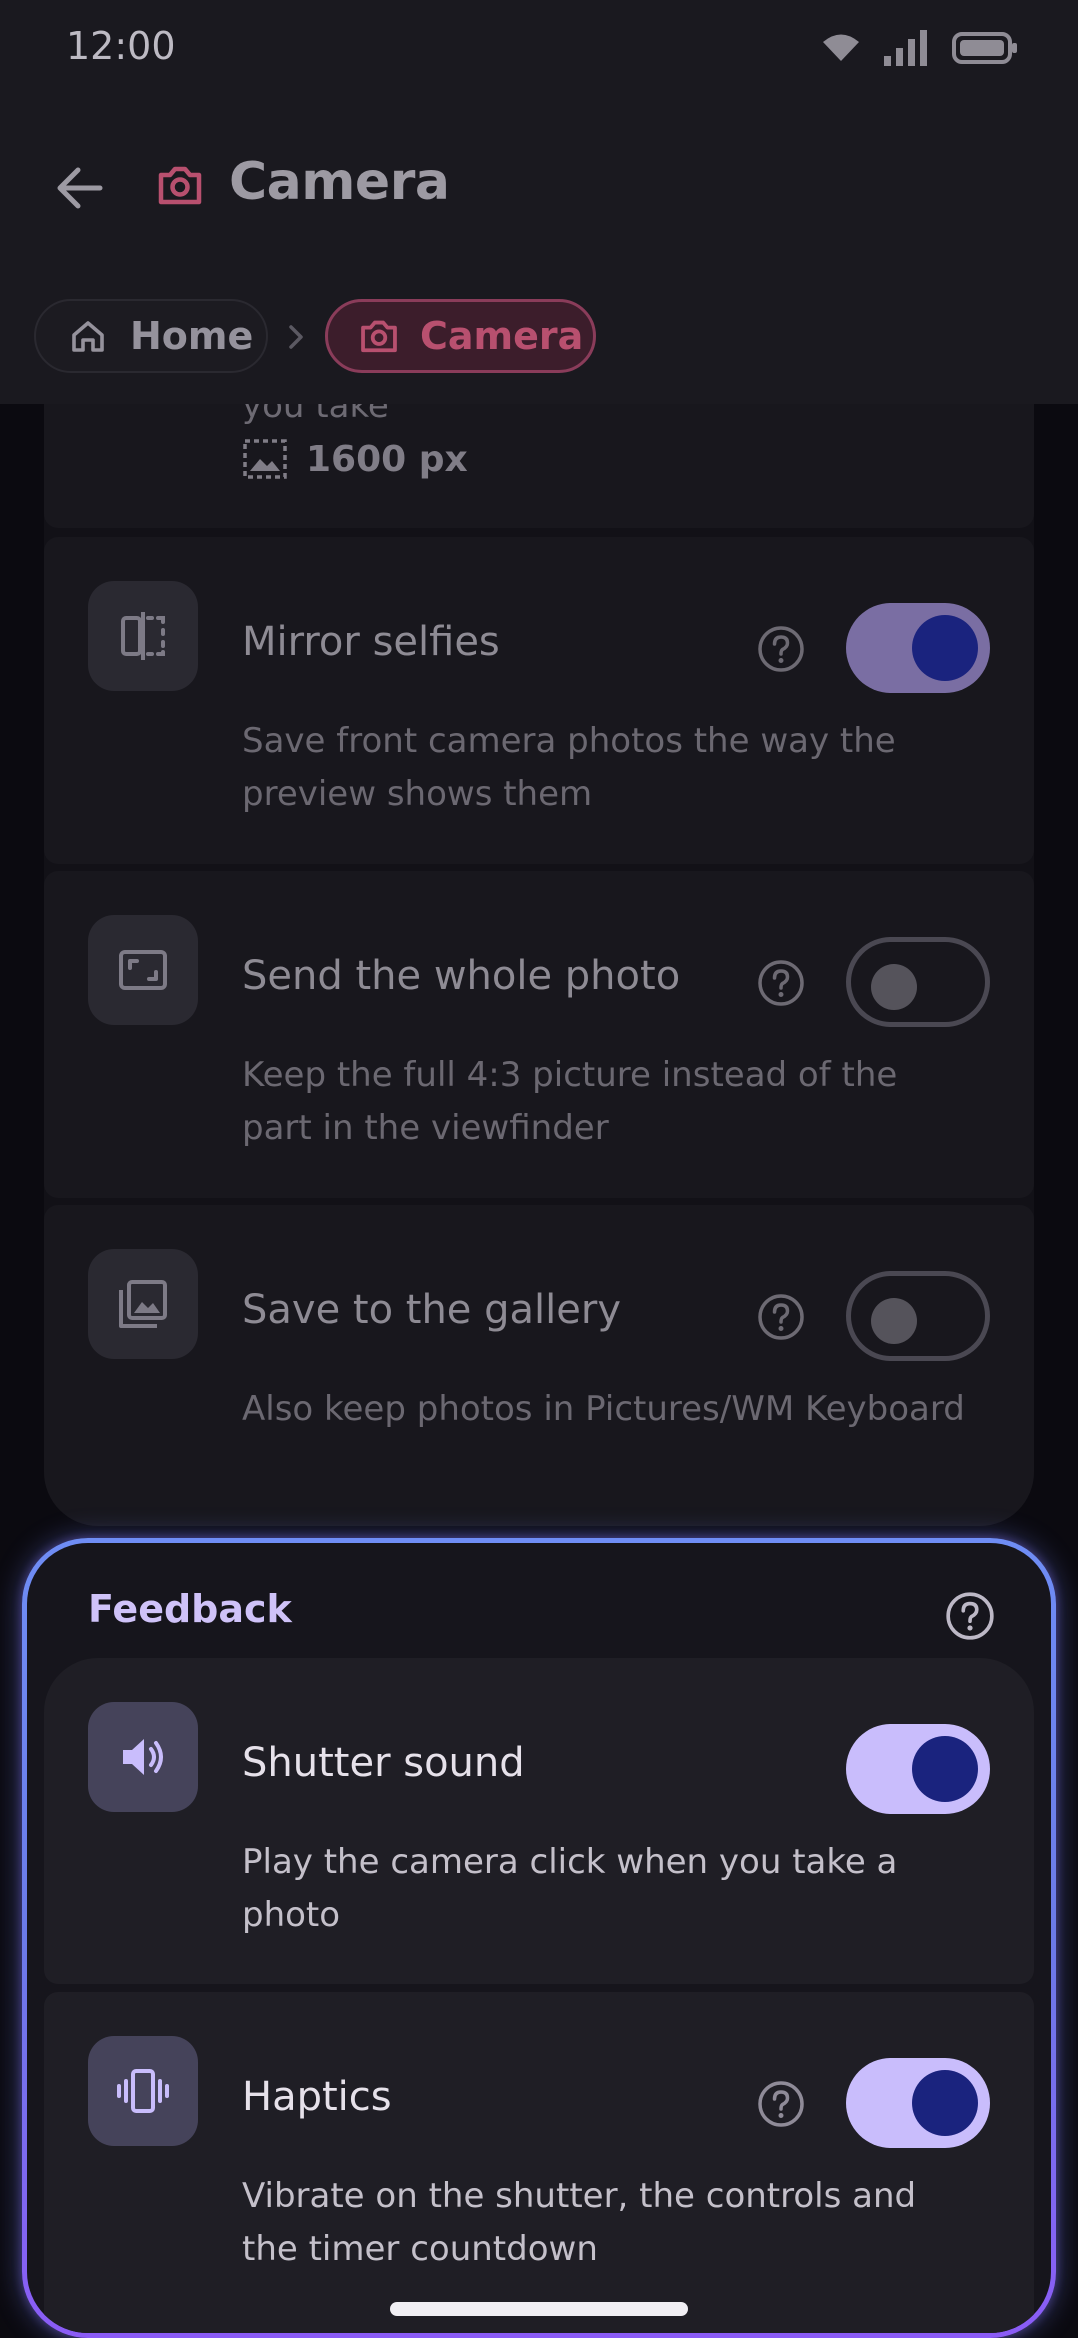  I want to click on setting-title: Haptics, so click(317, 2097).